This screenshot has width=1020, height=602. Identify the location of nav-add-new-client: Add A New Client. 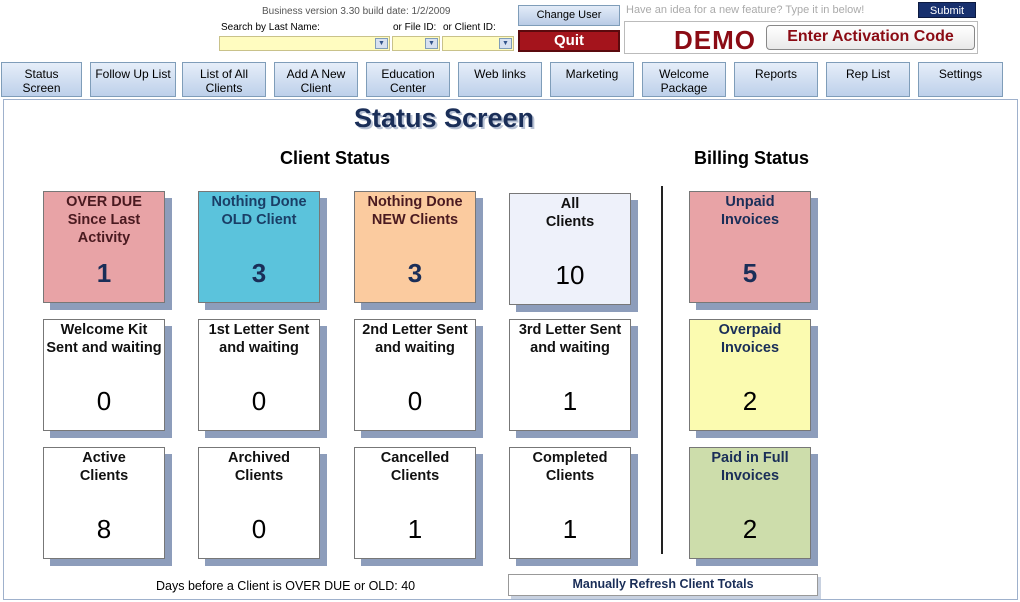
(316, 79).